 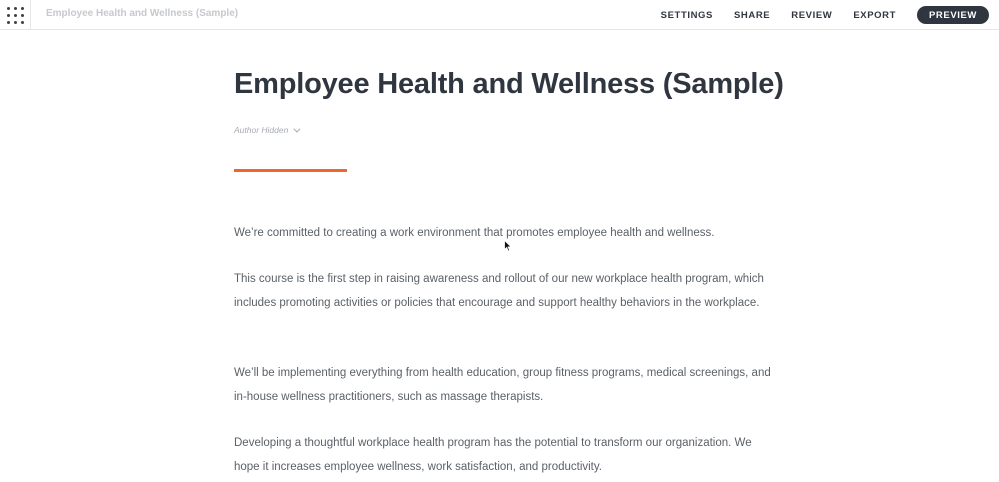 I want to click on app-menu-button, so click(x=15, y=15).